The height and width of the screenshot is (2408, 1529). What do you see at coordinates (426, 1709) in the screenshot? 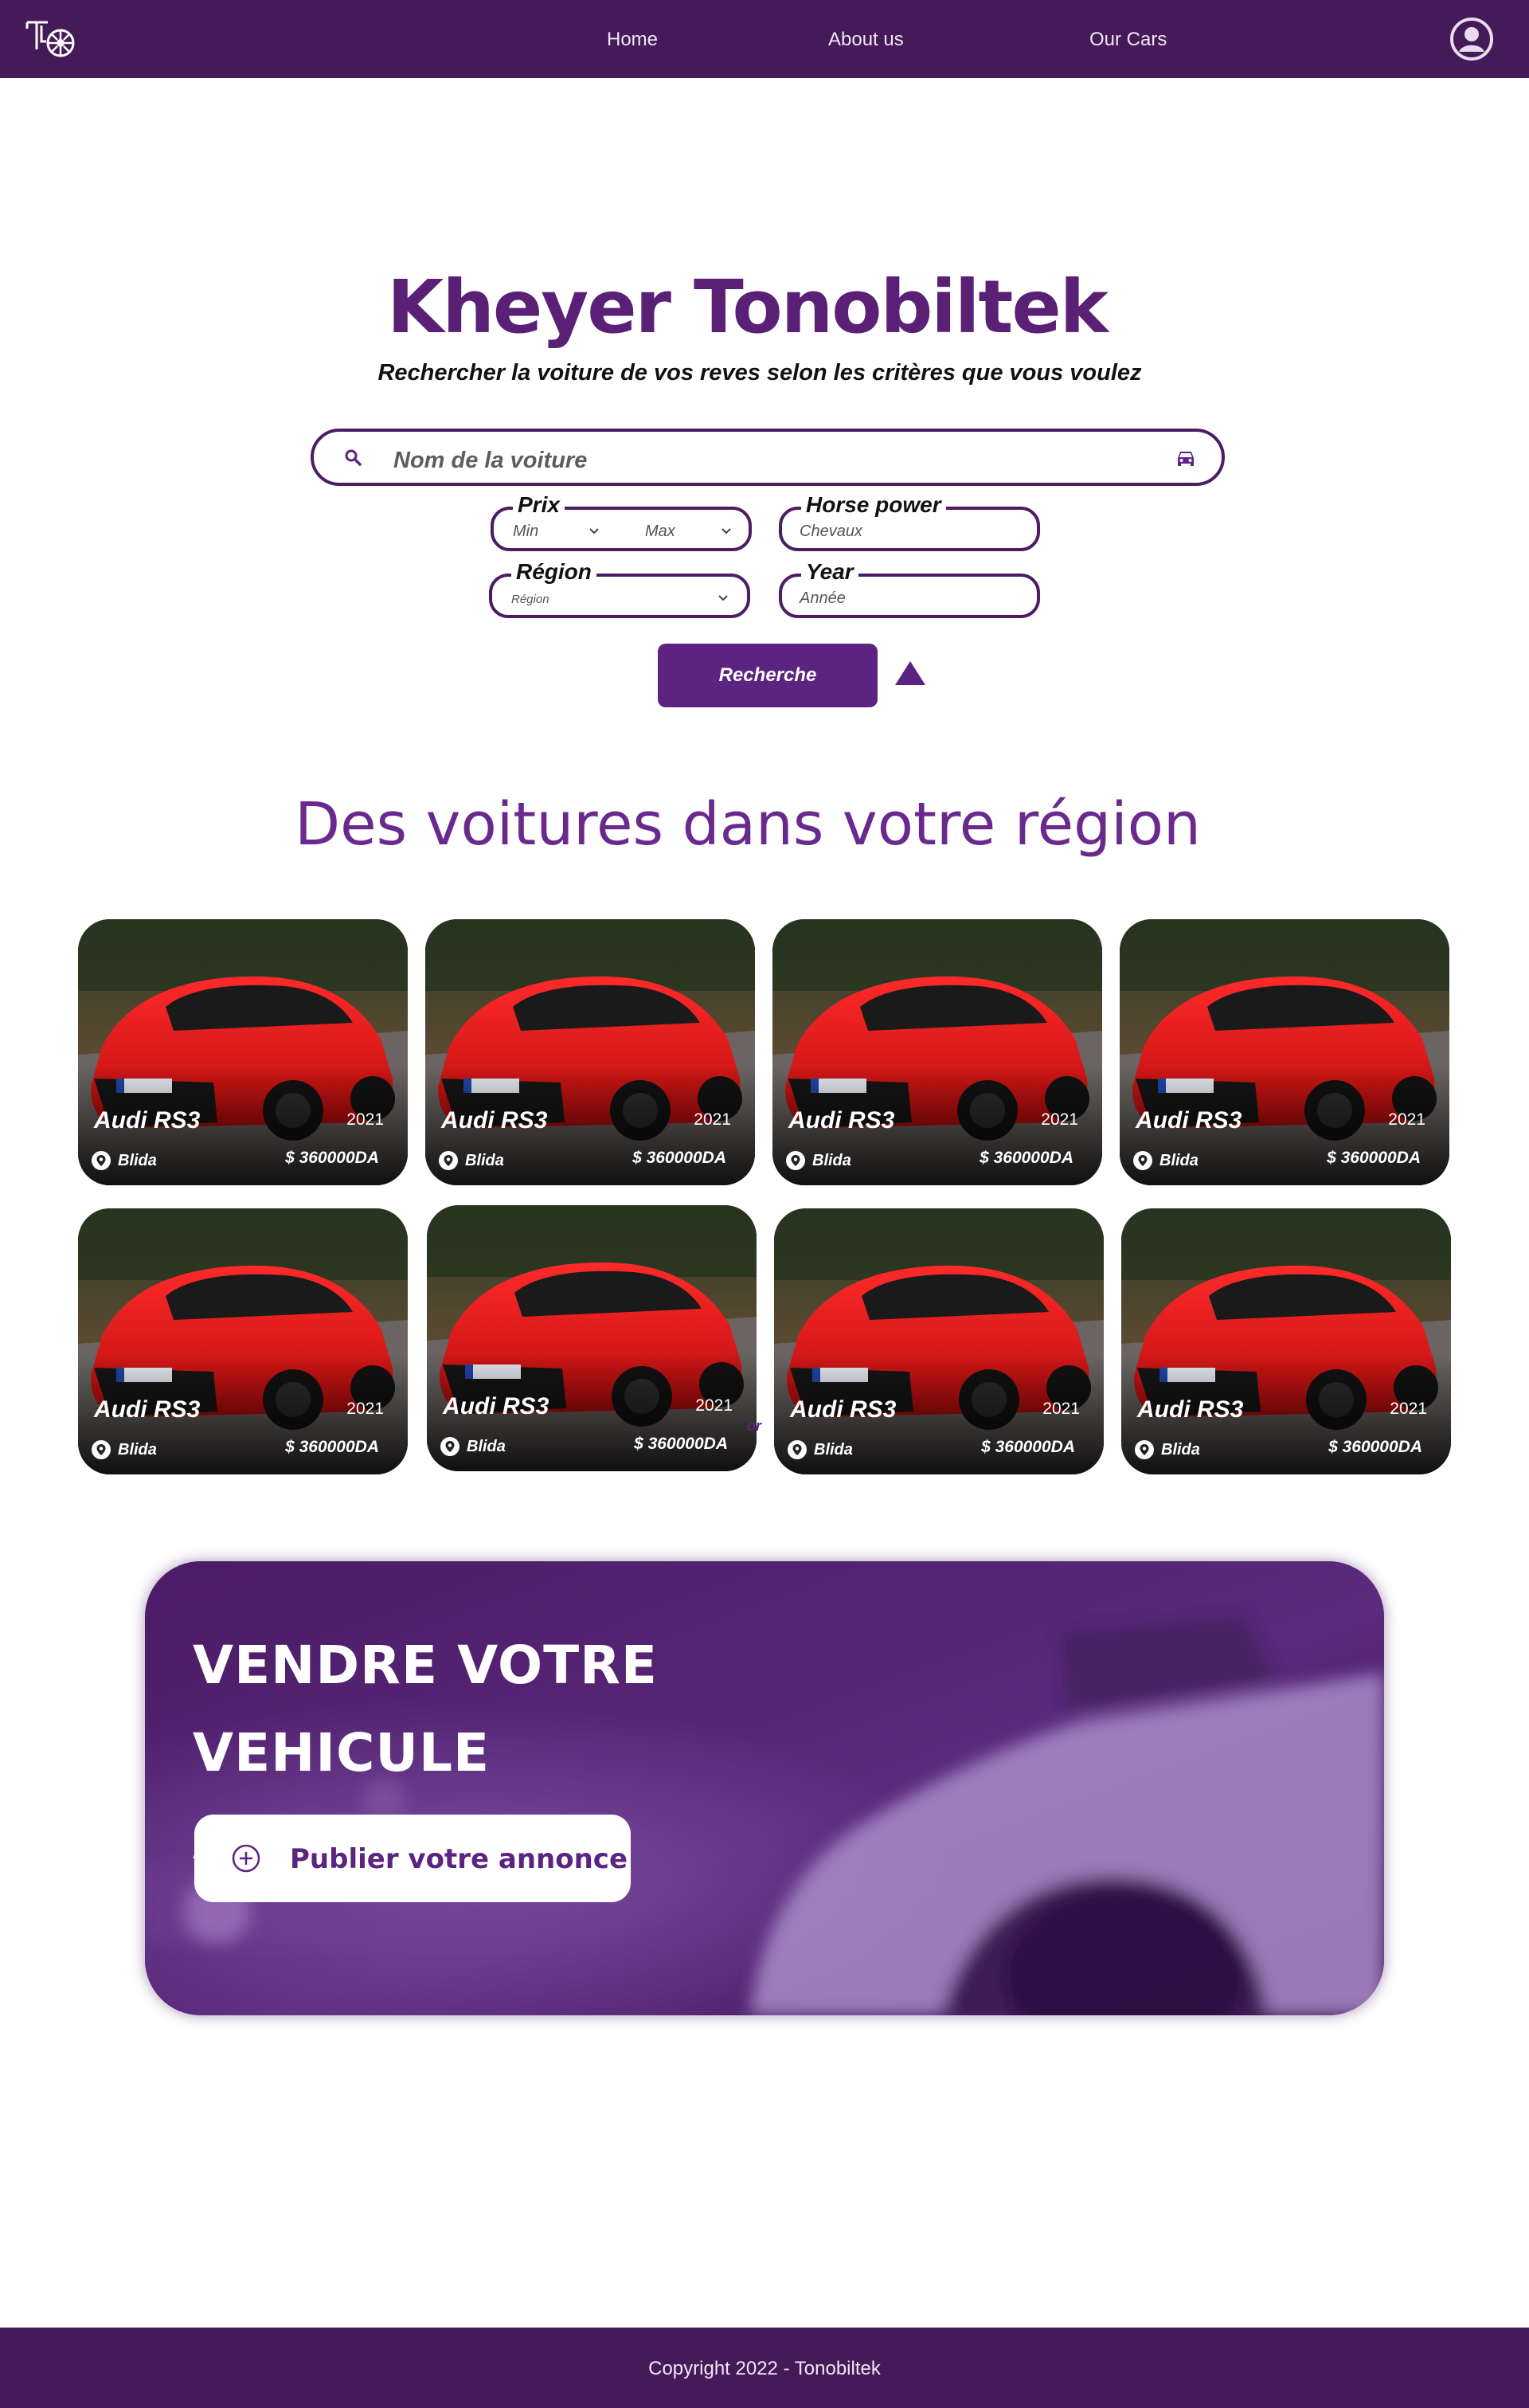
I see `banner-title-line-1: VENDRE VOTRE VEHICULE` at bounding box center [426, 1709].